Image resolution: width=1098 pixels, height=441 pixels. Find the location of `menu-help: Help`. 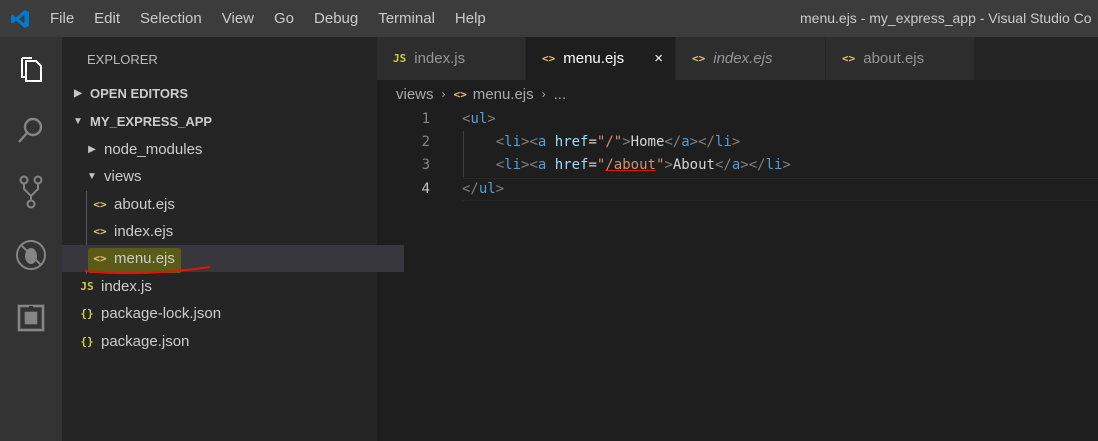

menu-help: Help is located at coordinates (470, 18).